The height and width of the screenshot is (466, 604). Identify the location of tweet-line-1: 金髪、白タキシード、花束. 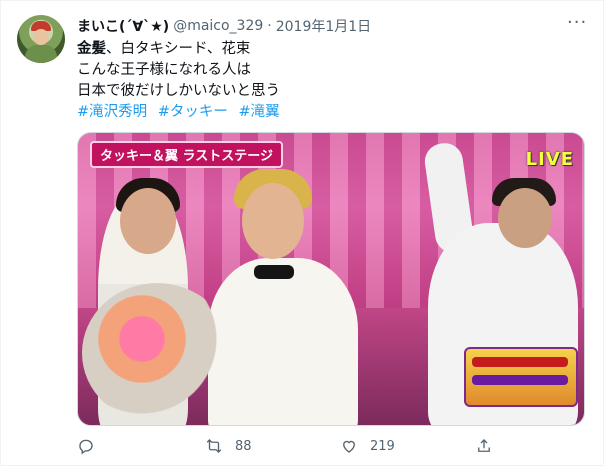
(327, 49).